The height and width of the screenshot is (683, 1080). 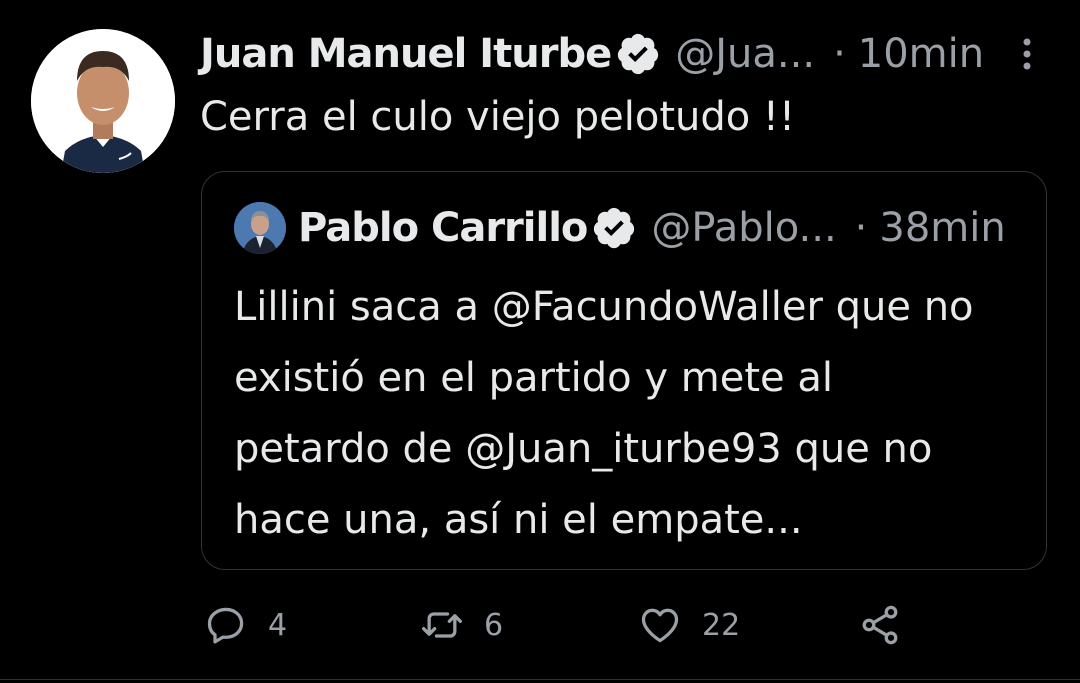 I want to click on quoted-author-name: Pablo Carrillo, so click(x=443, y=228).